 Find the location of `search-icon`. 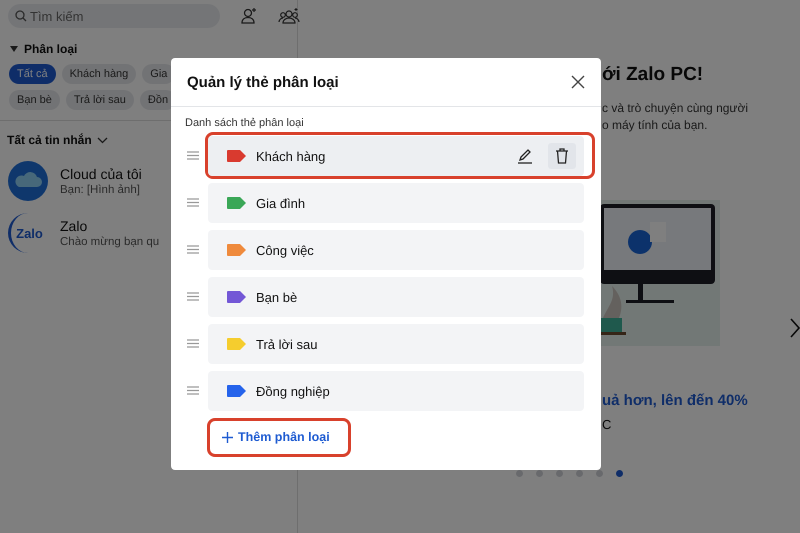

search-icon is located at coordinates (21, 16).